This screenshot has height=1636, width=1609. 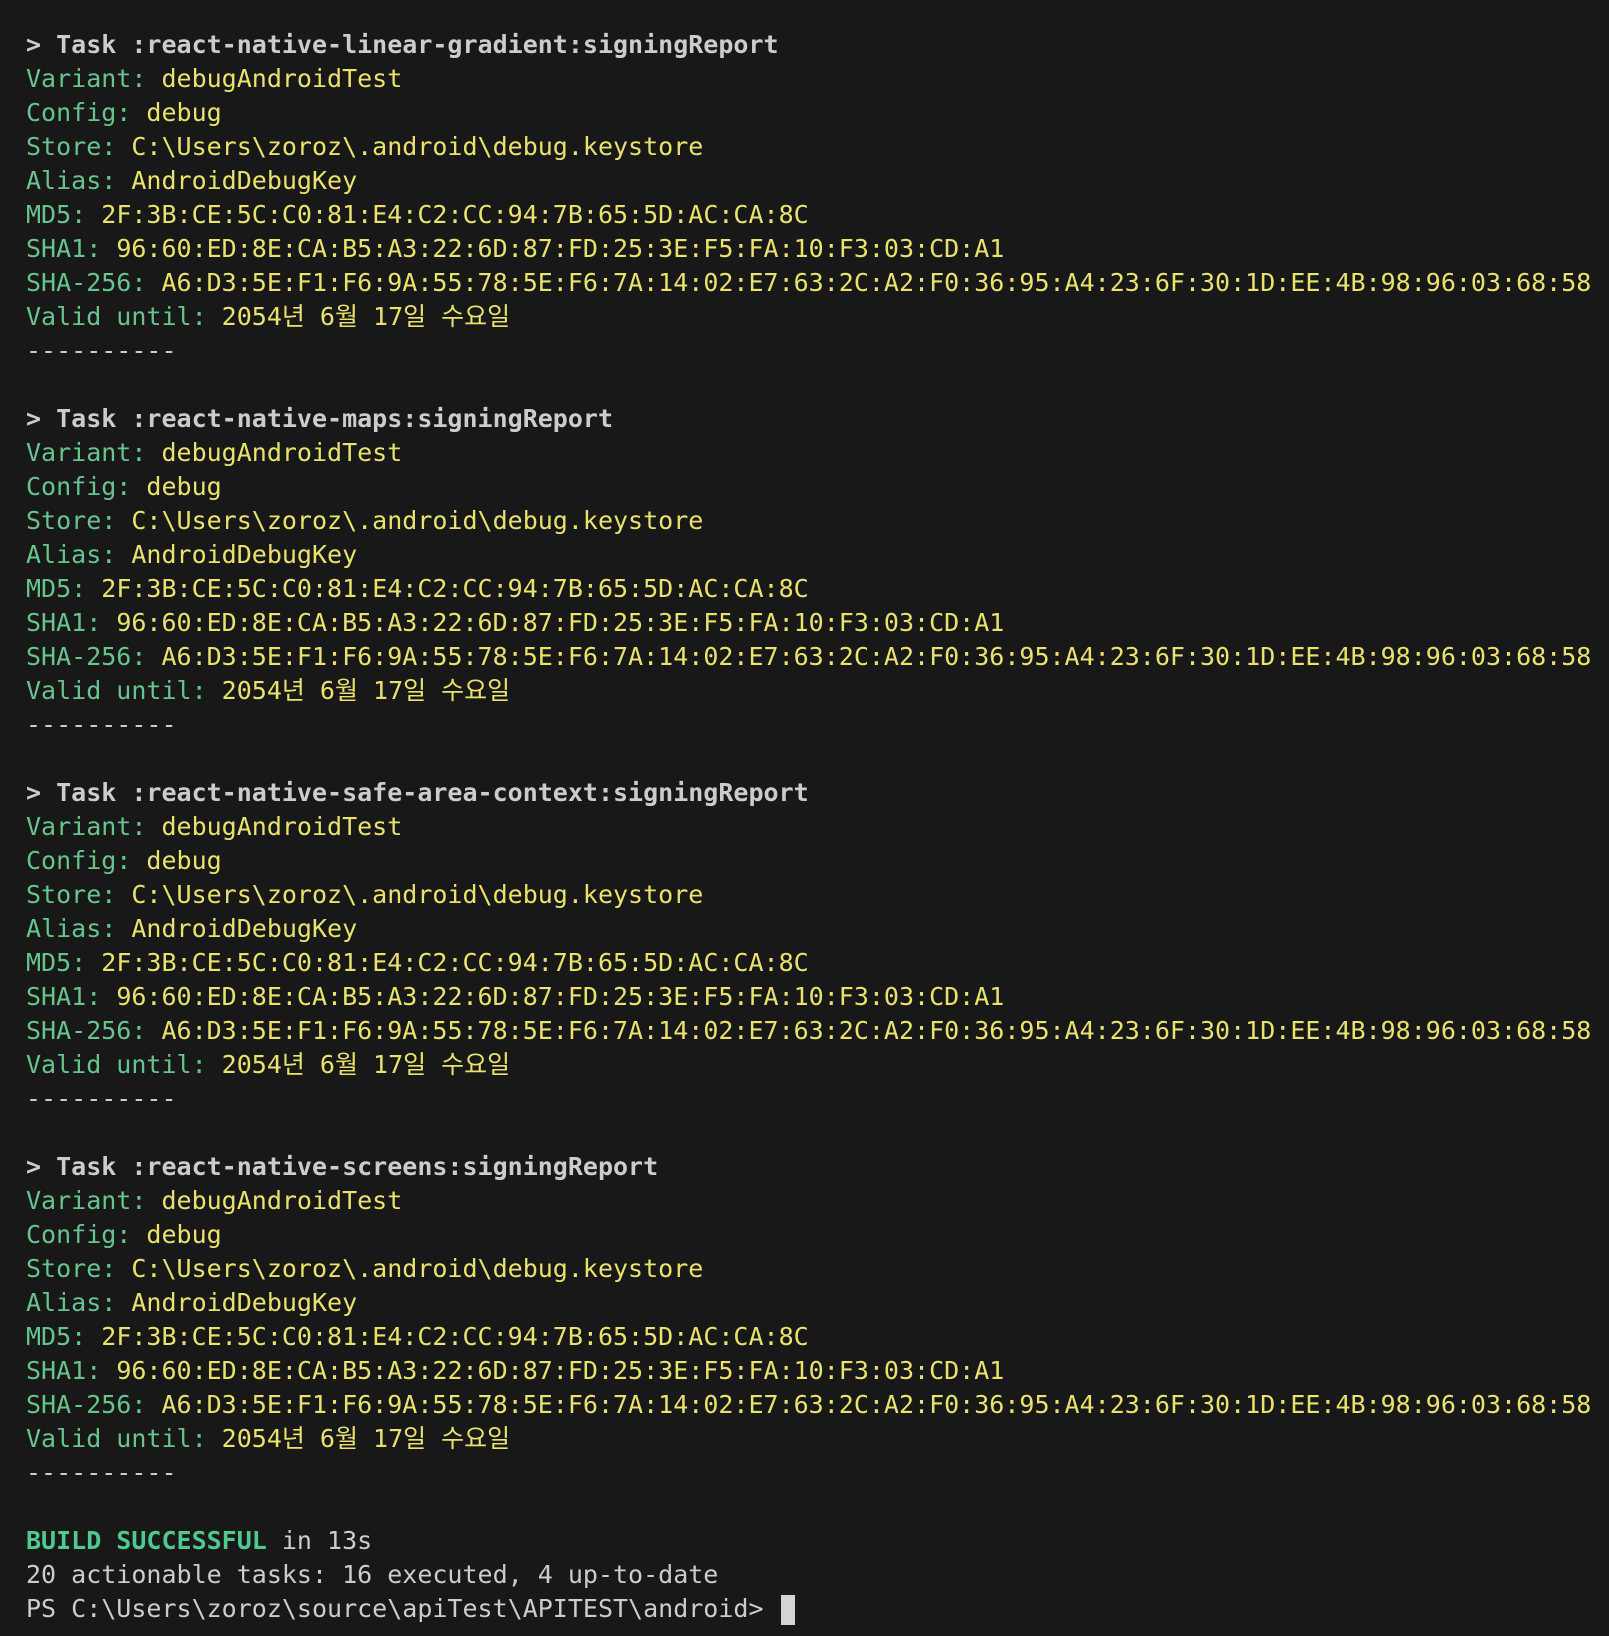 What do you see at coordinates (787, 1610) in the screenshot?
I see `text-cursor` at bounding box center [787, 1610].